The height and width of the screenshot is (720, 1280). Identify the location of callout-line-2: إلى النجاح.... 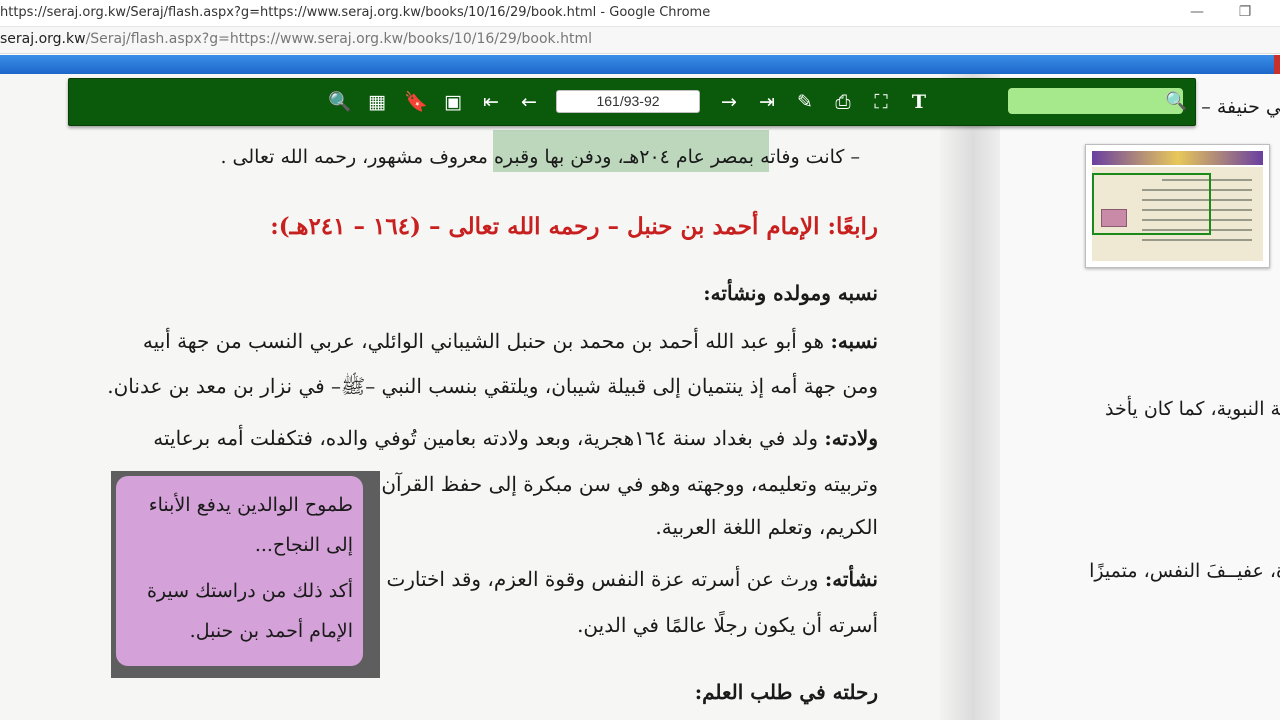
(303, 545).